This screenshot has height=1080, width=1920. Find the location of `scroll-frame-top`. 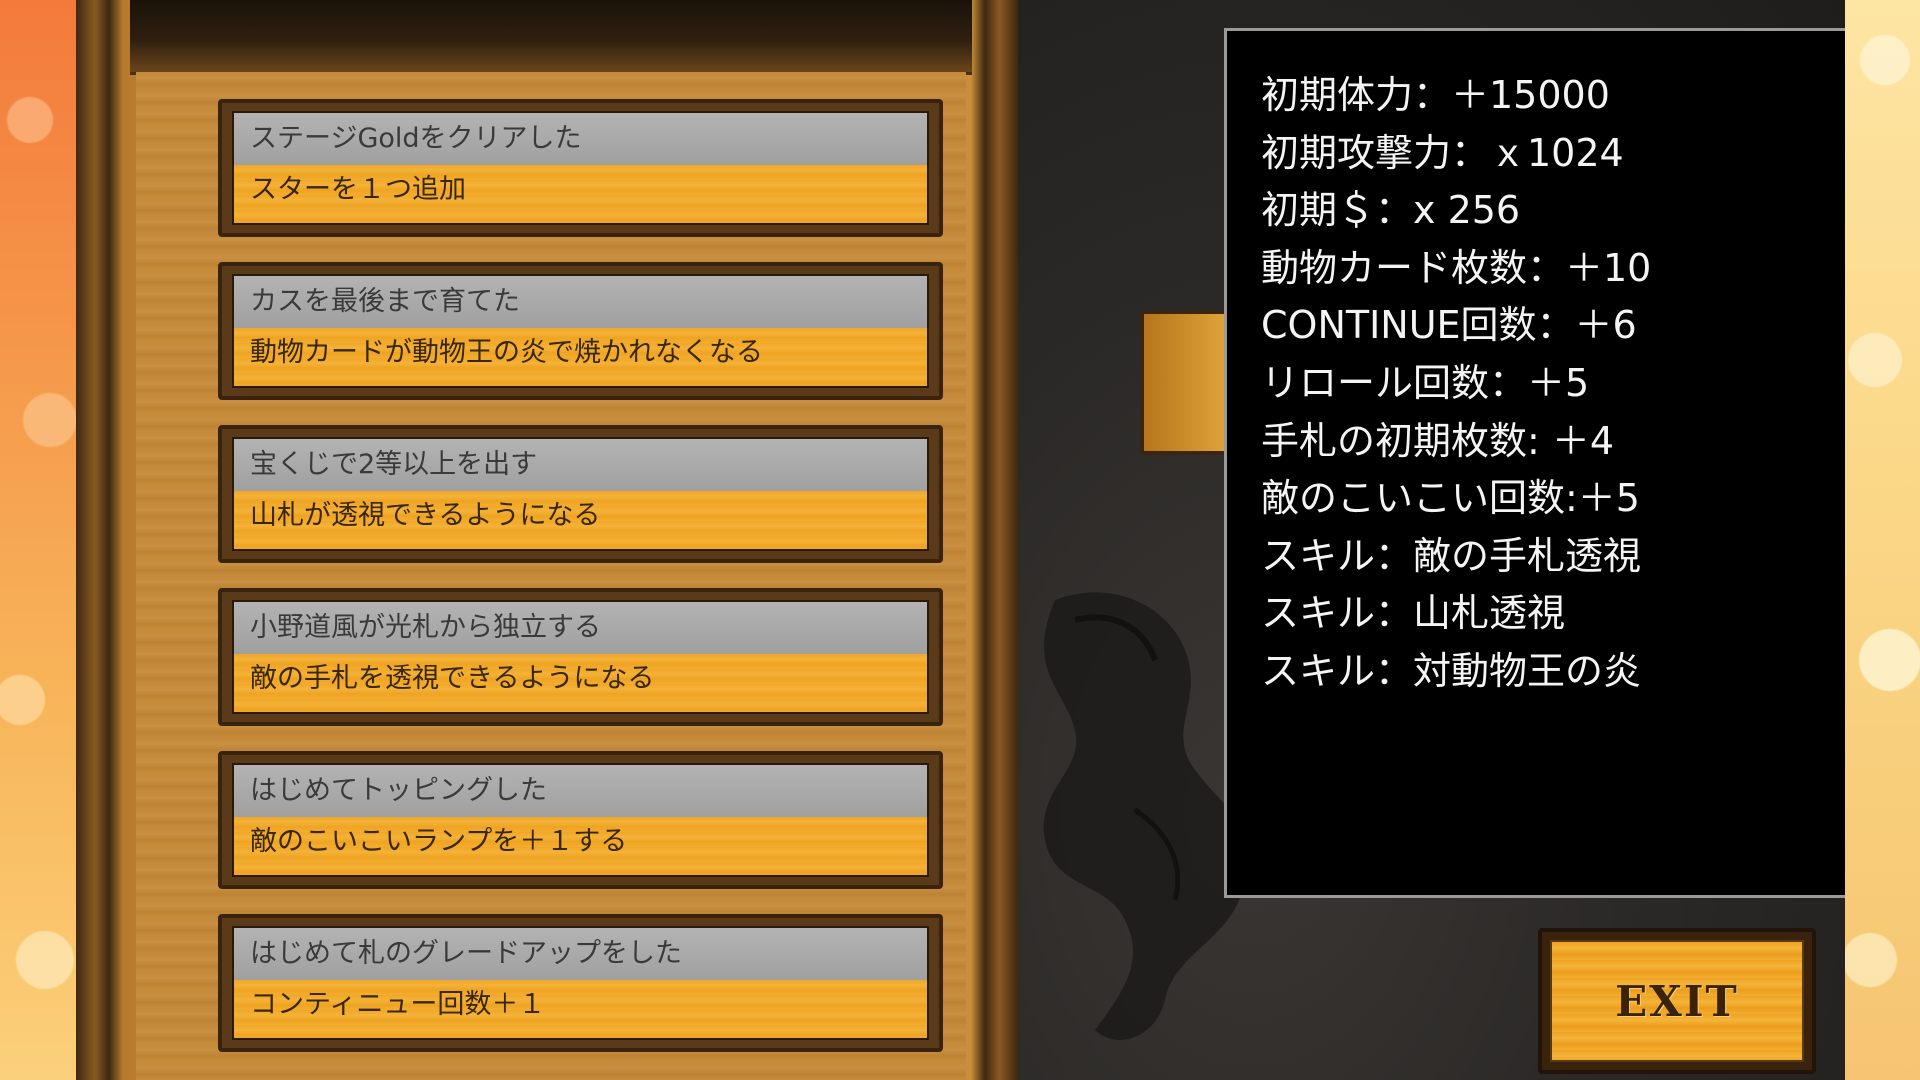

scroll-frame-top is located at coordinates (551, 37).